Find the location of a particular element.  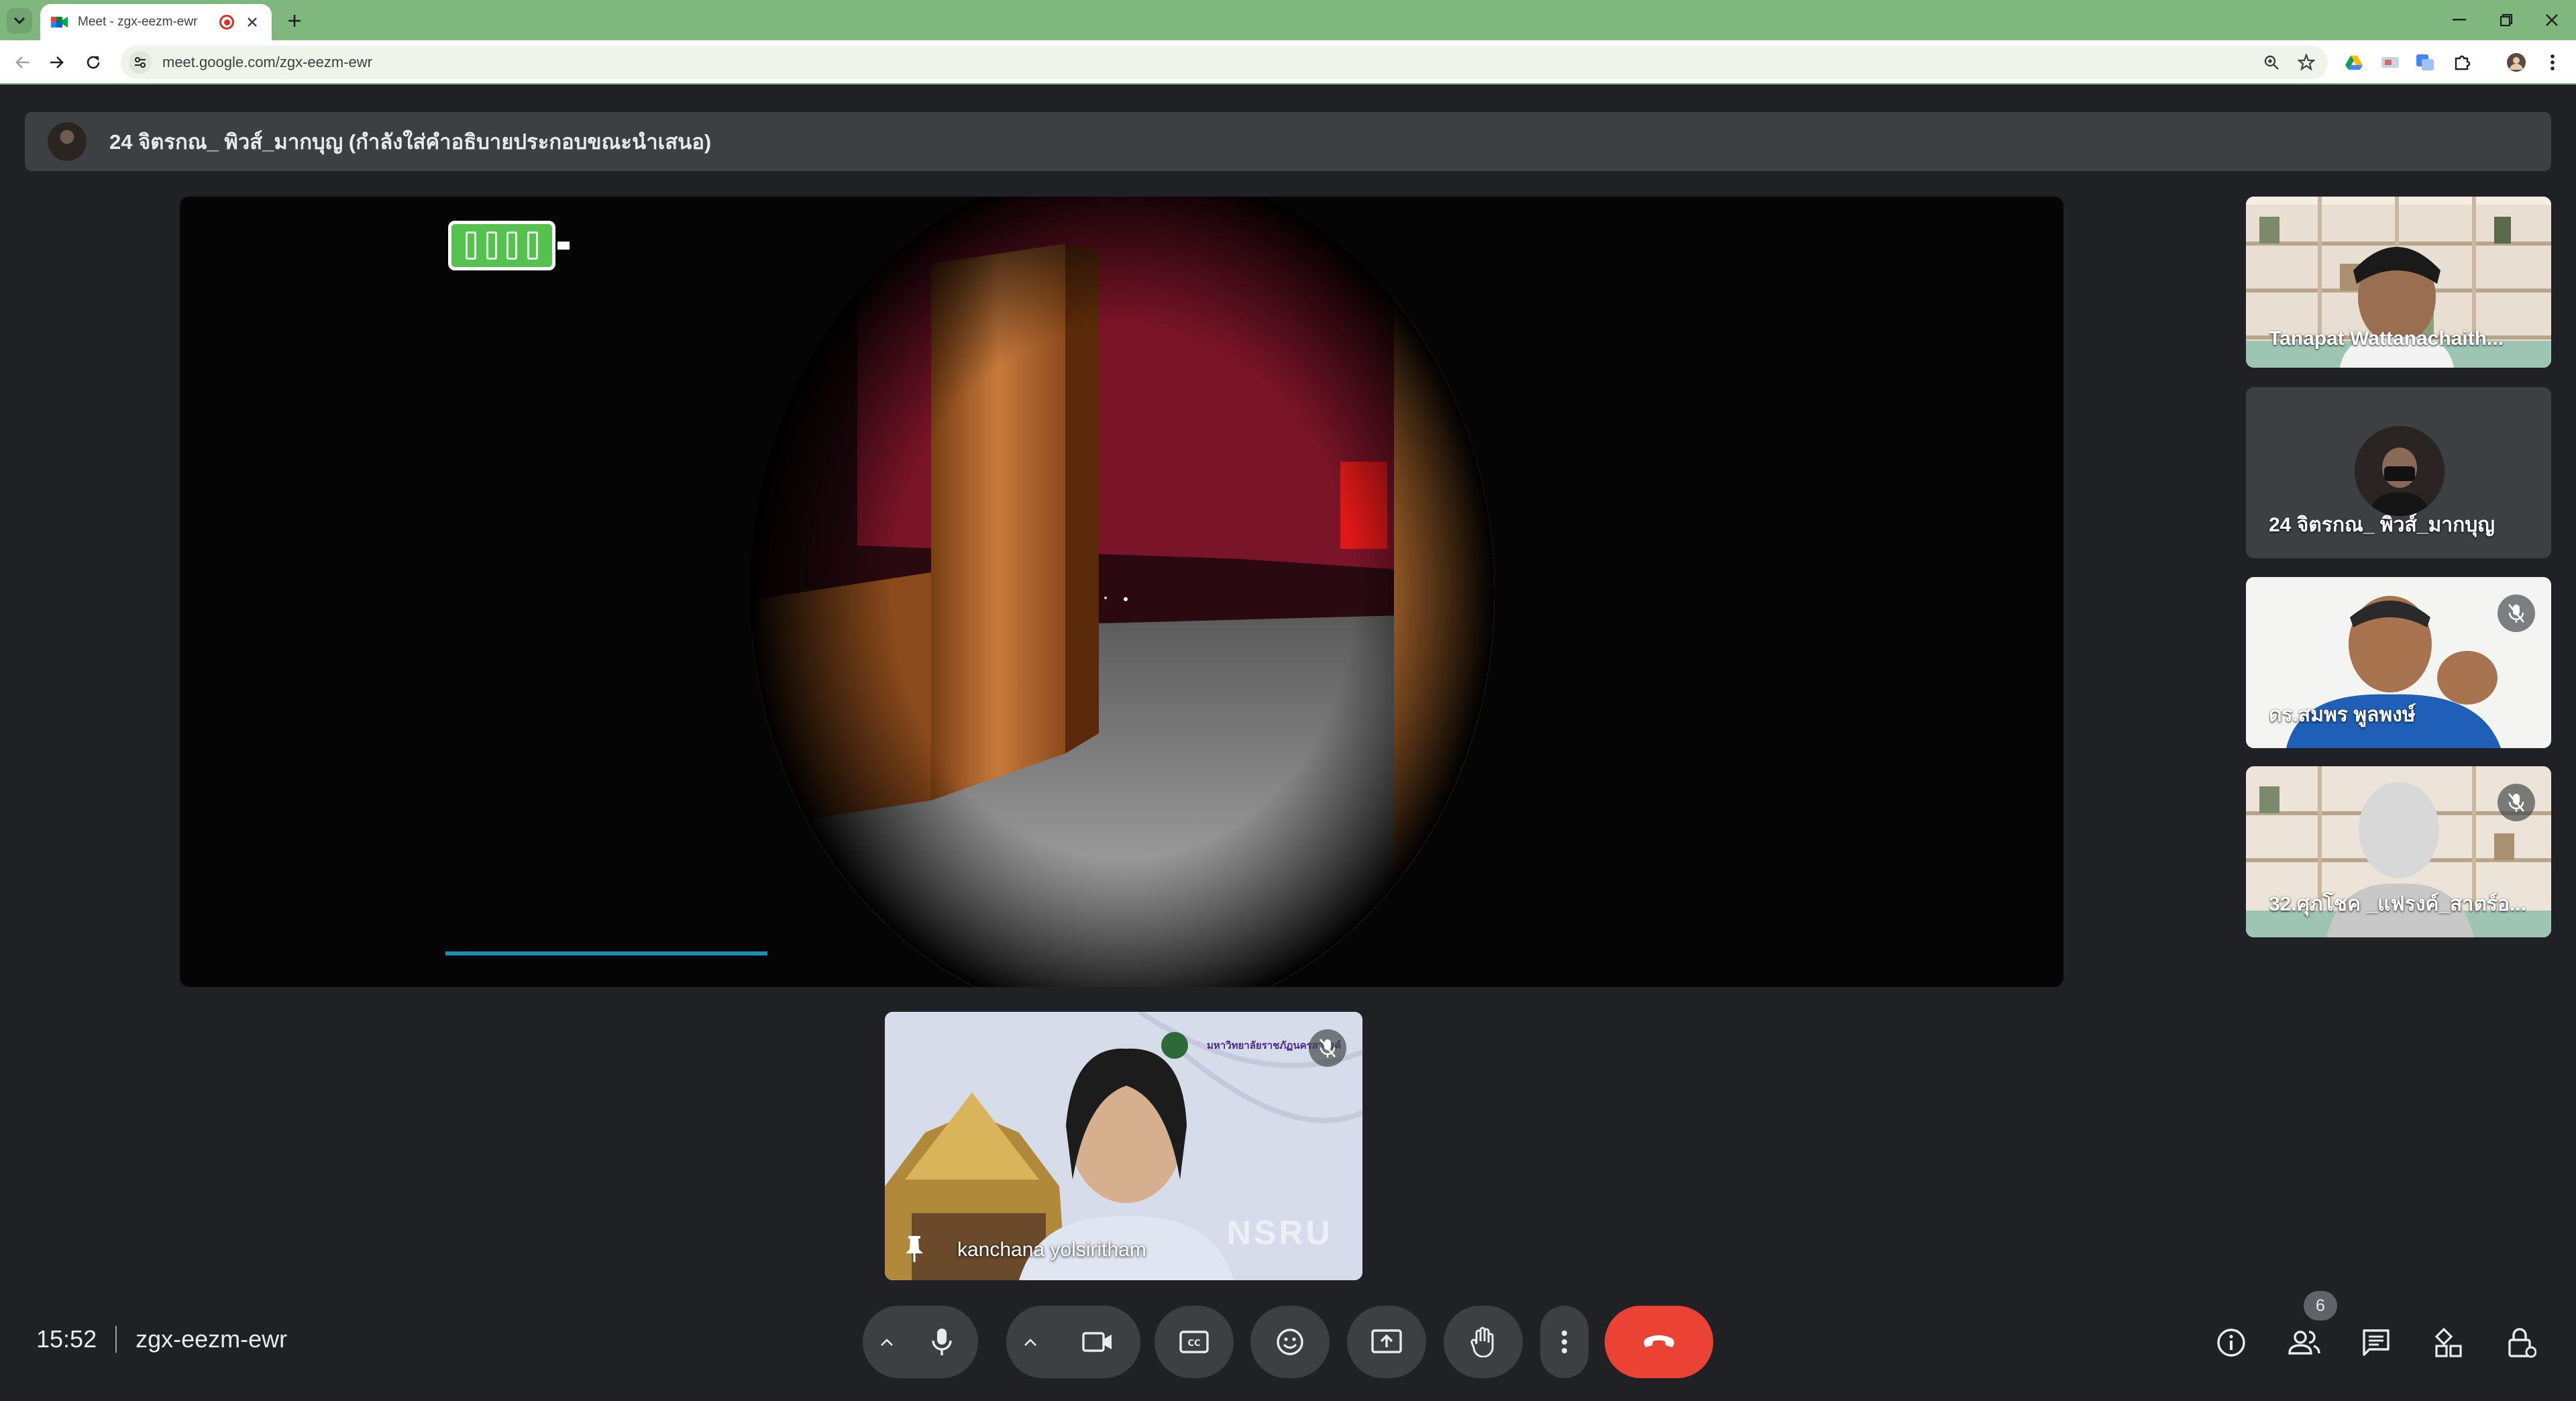

more-options-icon is located at coordinates (1564, 1342).